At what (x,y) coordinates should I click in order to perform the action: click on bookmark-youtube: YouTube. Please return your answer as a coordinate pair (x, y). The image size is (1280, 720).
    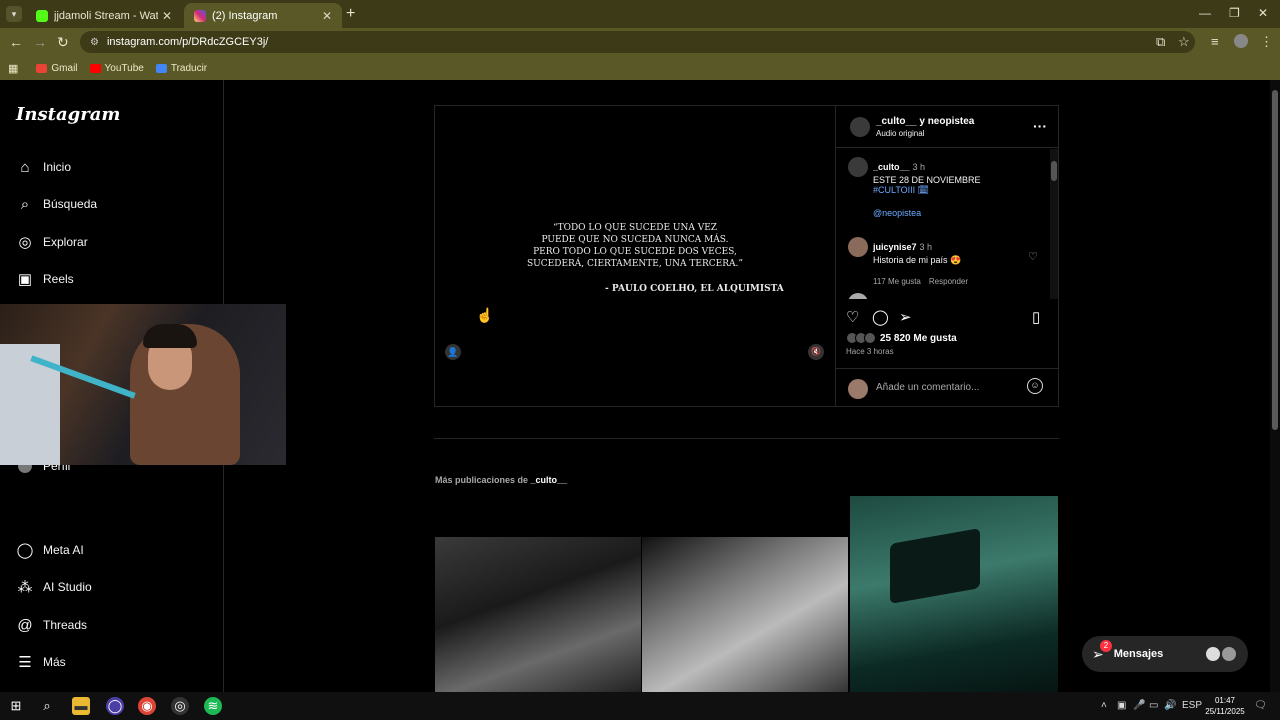
    Looking at the image, I should click on (116, 68).